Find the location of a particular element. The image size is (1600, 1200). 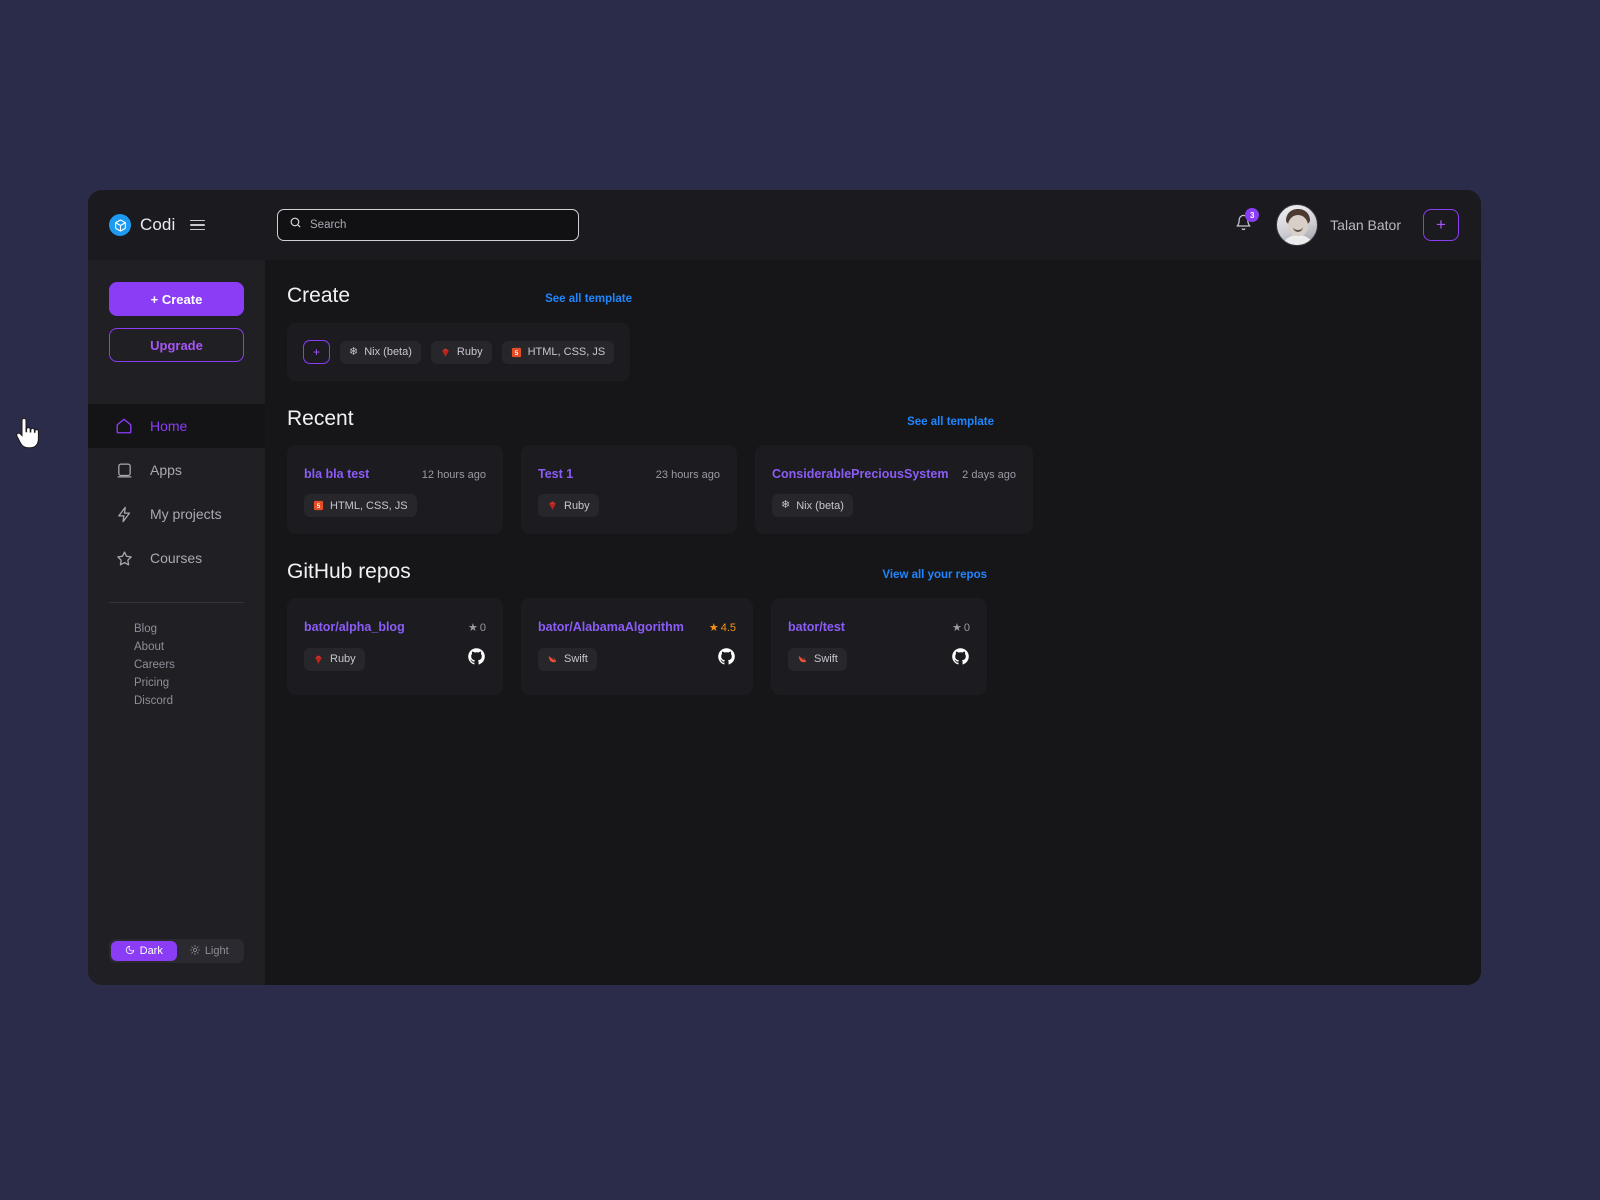

github-repo-name: bator/alpha_blog is located at coordinates (354, 627).